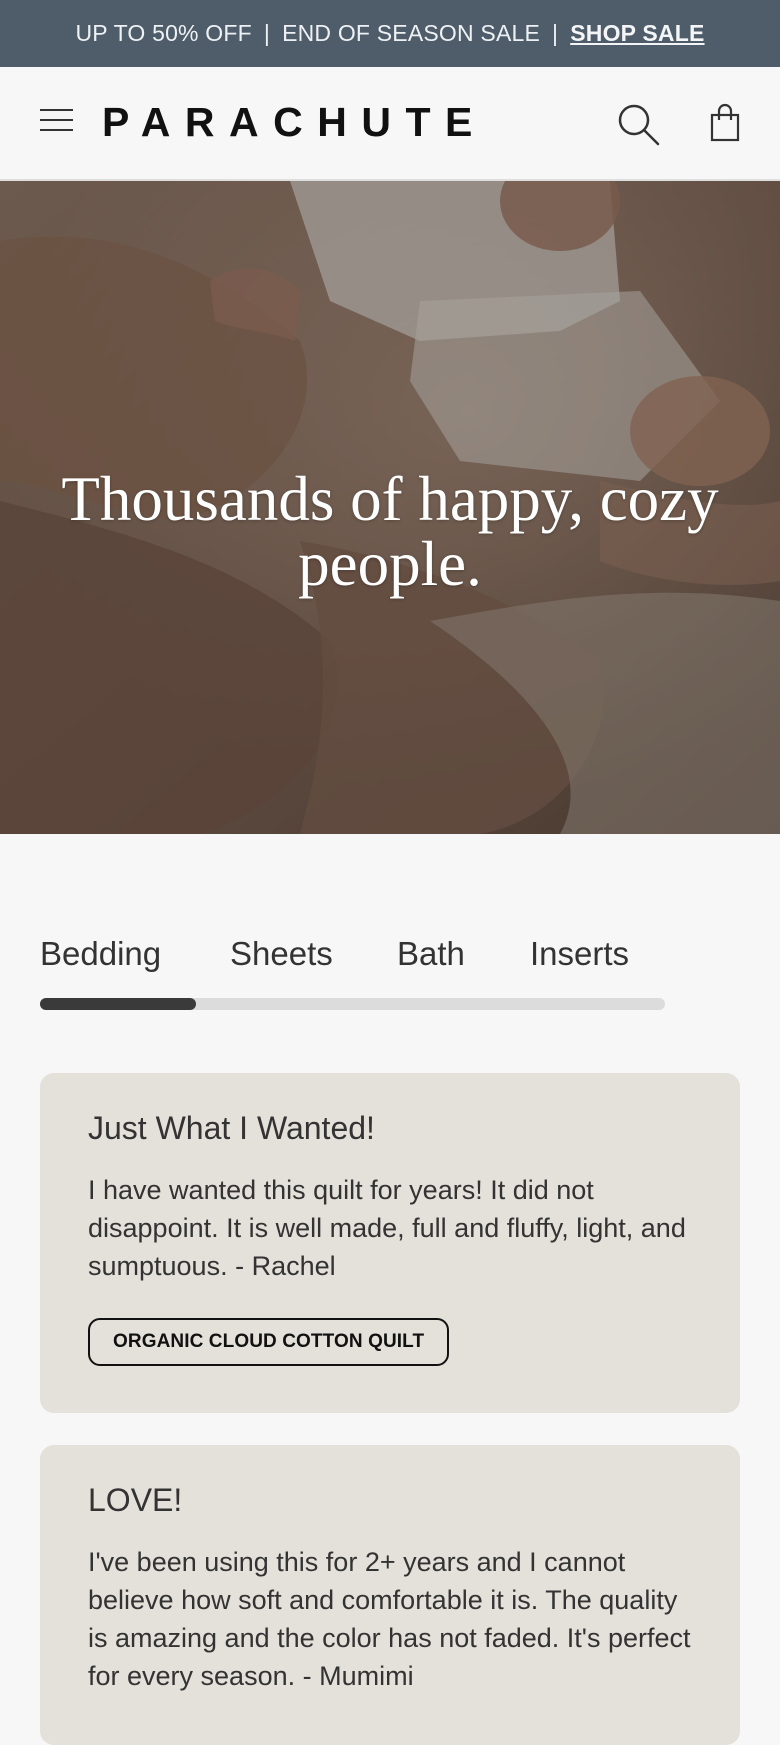 The height and width of the screenshot is (1745, 780). Describe the element at coordinates (100, 954) in the screenshot. I see `tab-bedding: Bedding` at that location.